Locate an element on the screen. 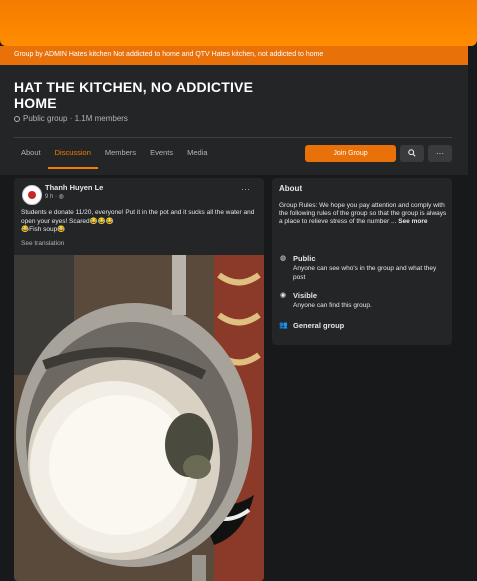  group-tabs: About Discussion Members Events Media is located at coordinates (114, 156).